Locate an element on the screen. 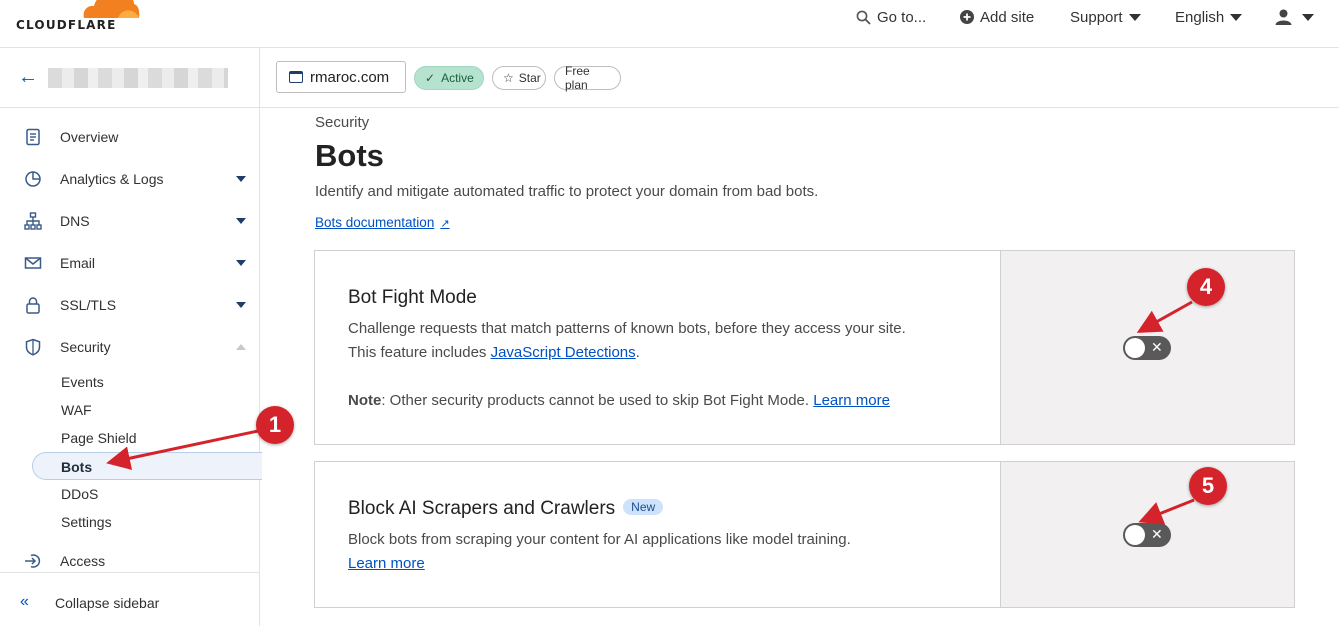 The image size is (1339, 626). sidebar-subitem-waf: WAF is located at coordinates (76, 410).